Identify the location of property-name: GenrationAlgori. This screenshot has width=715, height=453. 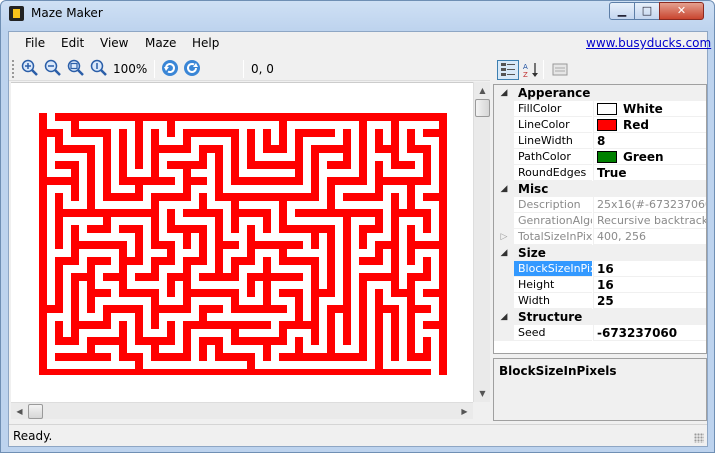
(553, 221).